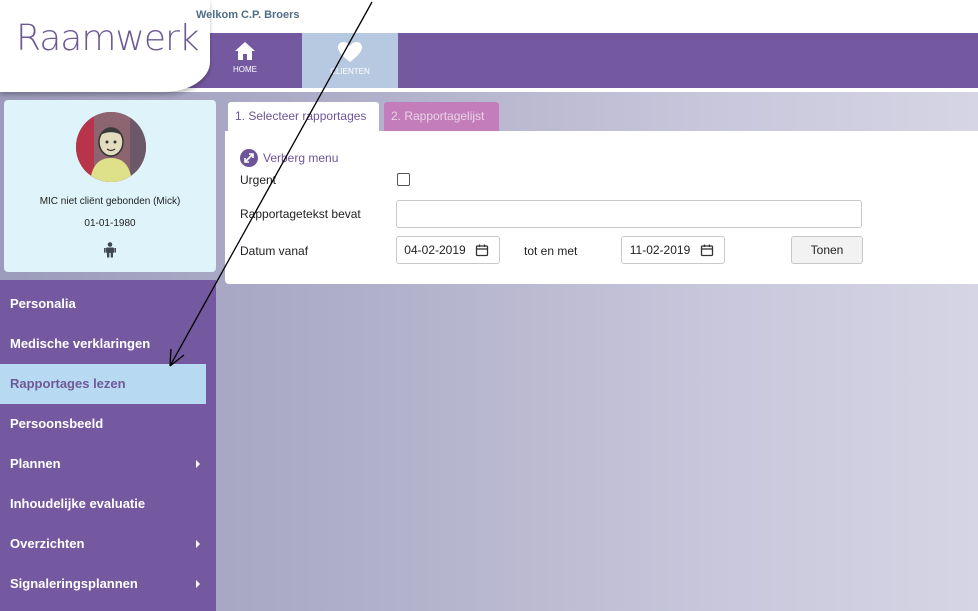 This screenshot has width=978, height=611. I want to click on collapse-arrows-icon, so click(249, 158).